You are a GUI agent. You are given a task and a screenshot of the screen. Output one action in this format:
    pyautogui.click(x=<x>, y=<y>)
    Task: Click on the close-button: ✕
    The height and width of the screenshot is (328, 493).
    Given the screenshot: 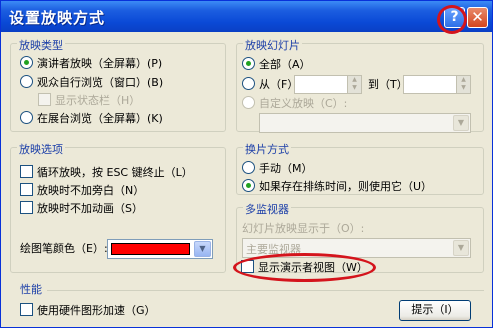 What is the action you would take?
    pyautogui.click(x=477, y=17)
    